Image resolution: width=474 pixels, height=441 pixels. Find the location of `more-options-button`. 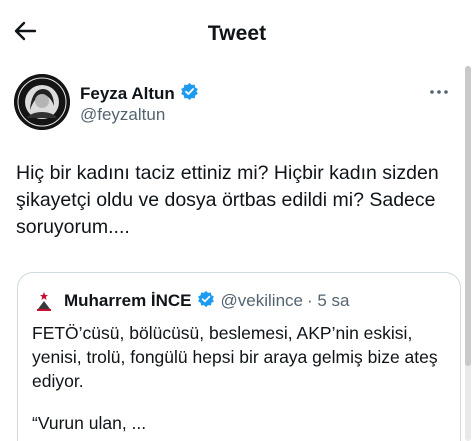

more-options-button is located at coordinates (439, 91).